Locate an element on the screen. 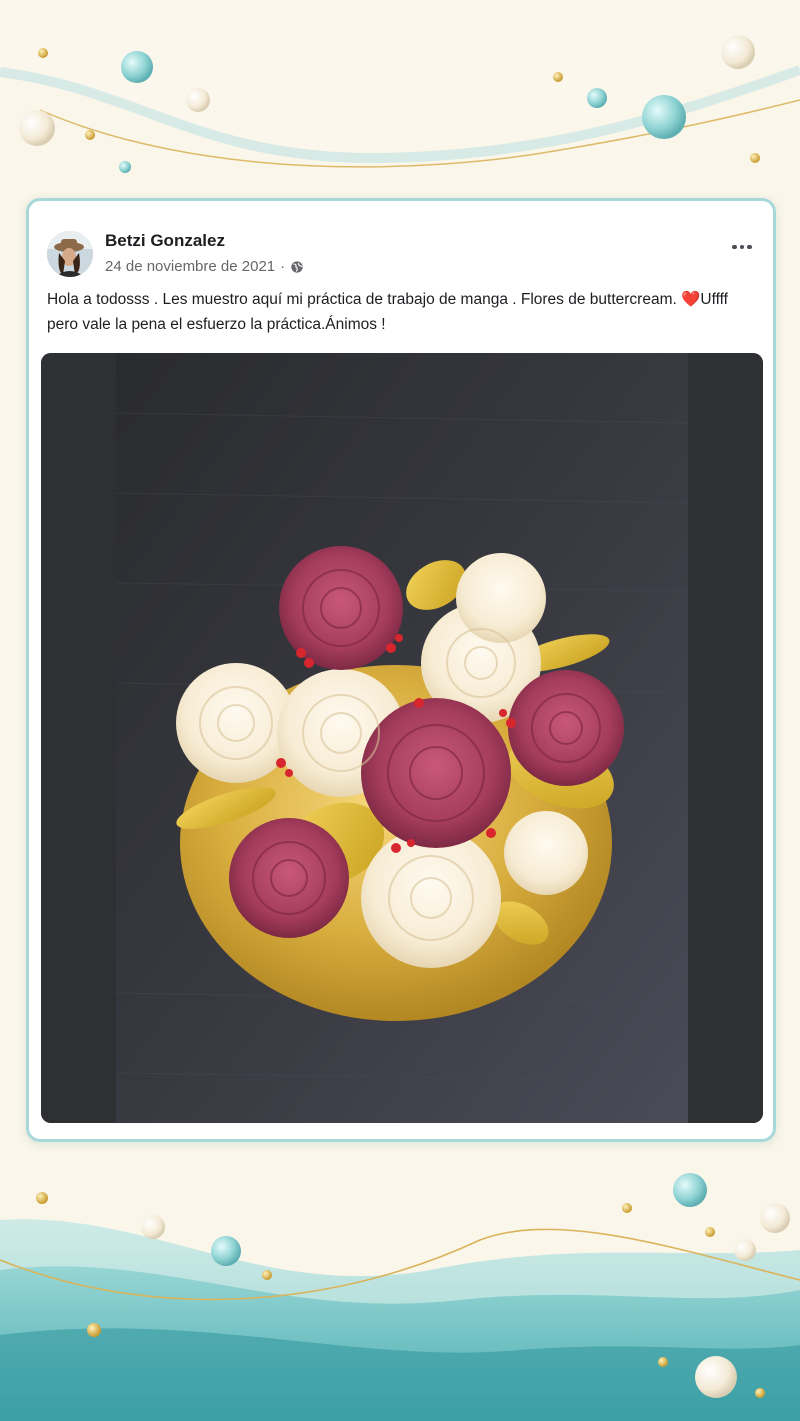 The width and height of the screenshot is (800, 1421). decorative-top-background is located at coordinates (400, 86).